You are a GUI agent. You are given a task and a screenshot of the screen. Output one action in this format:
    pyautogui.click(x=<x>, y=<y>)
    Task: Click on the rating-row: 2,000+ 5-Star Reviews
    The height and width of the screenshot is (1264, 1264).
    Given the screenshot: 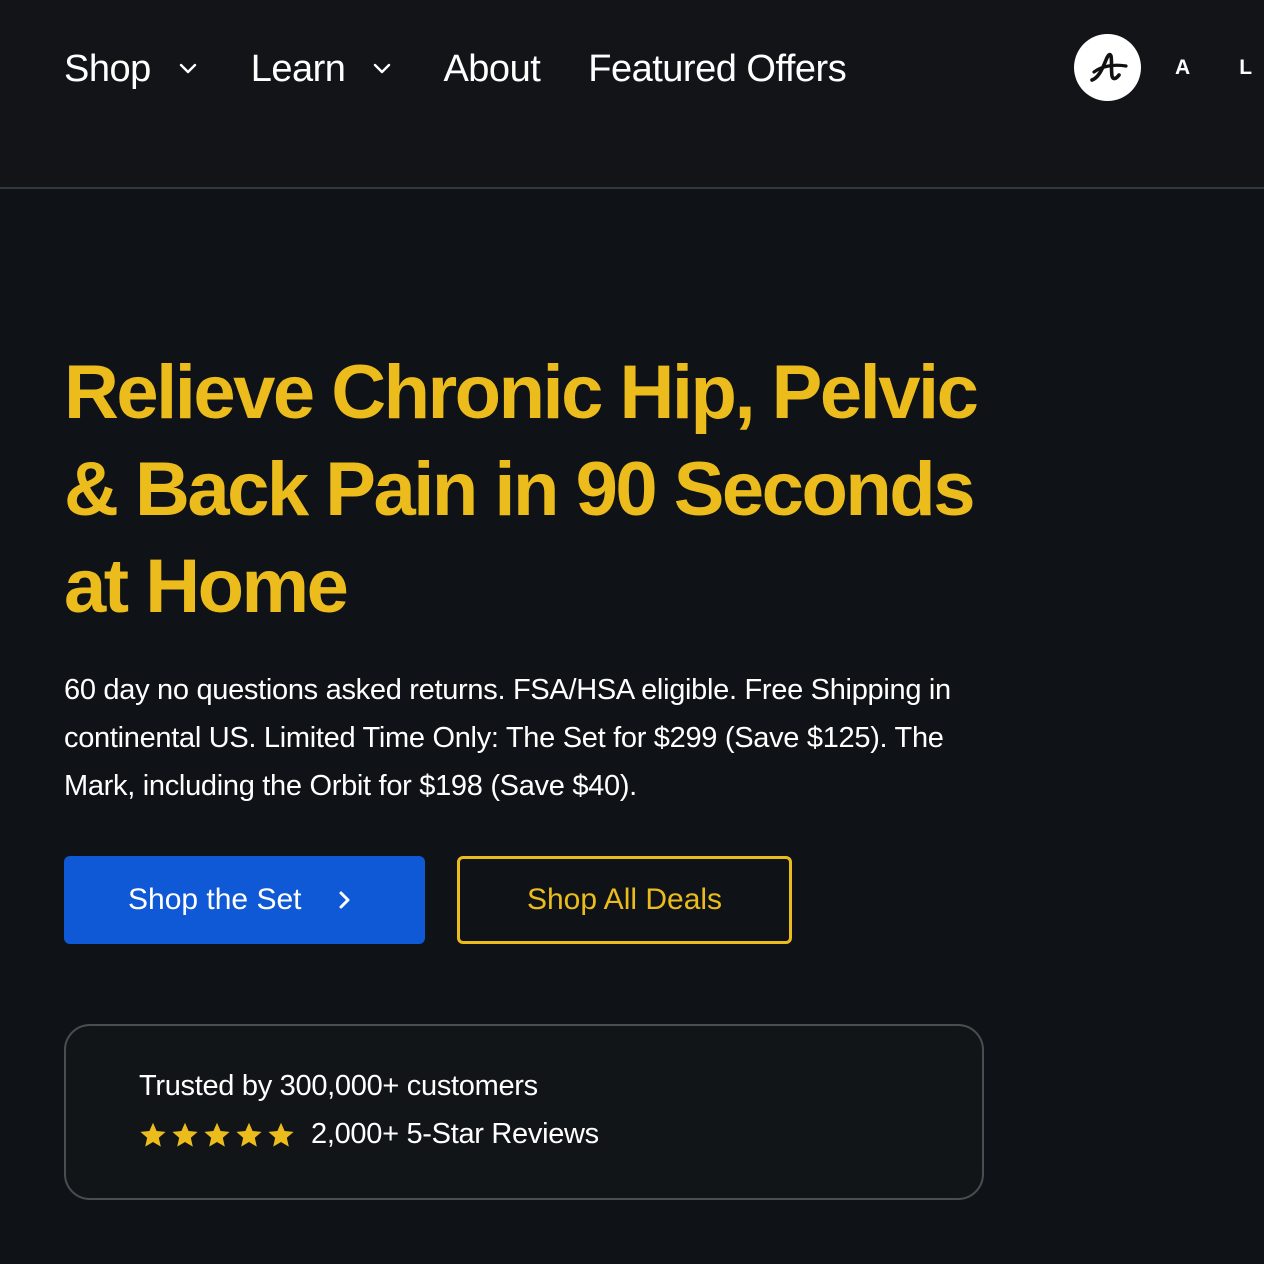 What is the action you would take?
    pyautogui.click(x=369, y=1134)
    